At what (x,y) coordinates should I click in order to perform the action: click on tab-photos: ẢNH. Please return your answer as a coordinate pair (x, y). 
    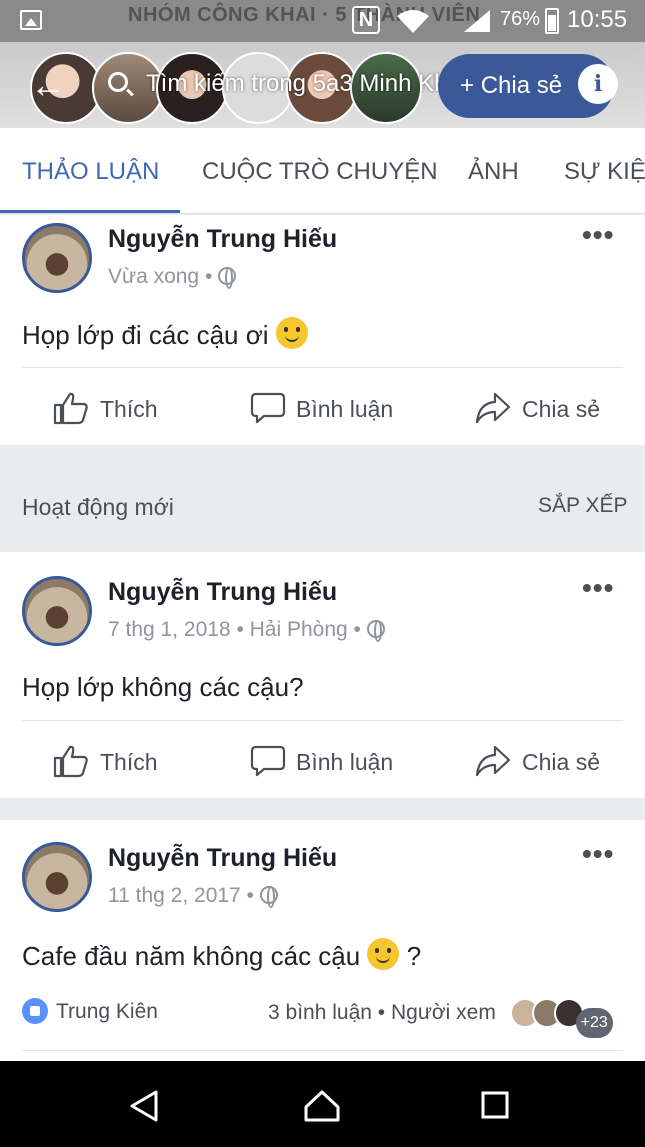
    Looking at the image, I should click on (493, 172).